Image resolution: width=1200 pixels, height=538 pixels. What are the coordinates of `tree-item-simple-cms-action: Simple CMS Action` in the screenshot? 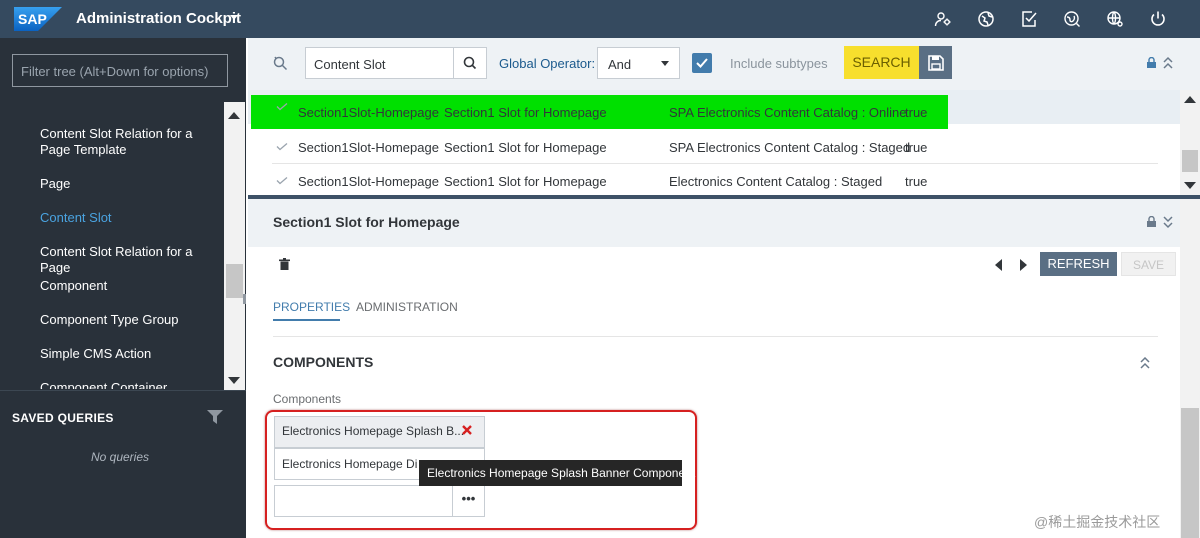 It's located at (130, 354).